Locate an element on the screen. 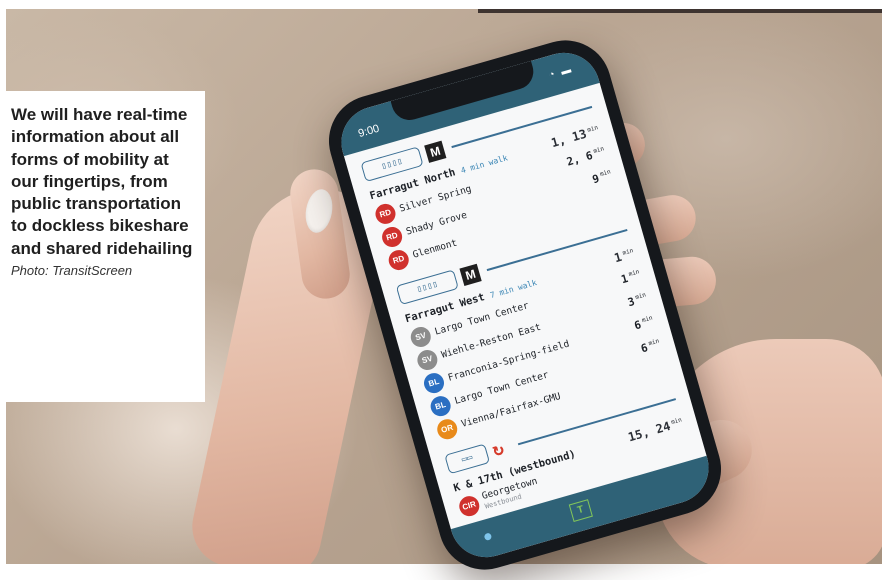 This screenshot has height=580, width=888. tab-home-dot-icon is located at coordinates (488, 537).